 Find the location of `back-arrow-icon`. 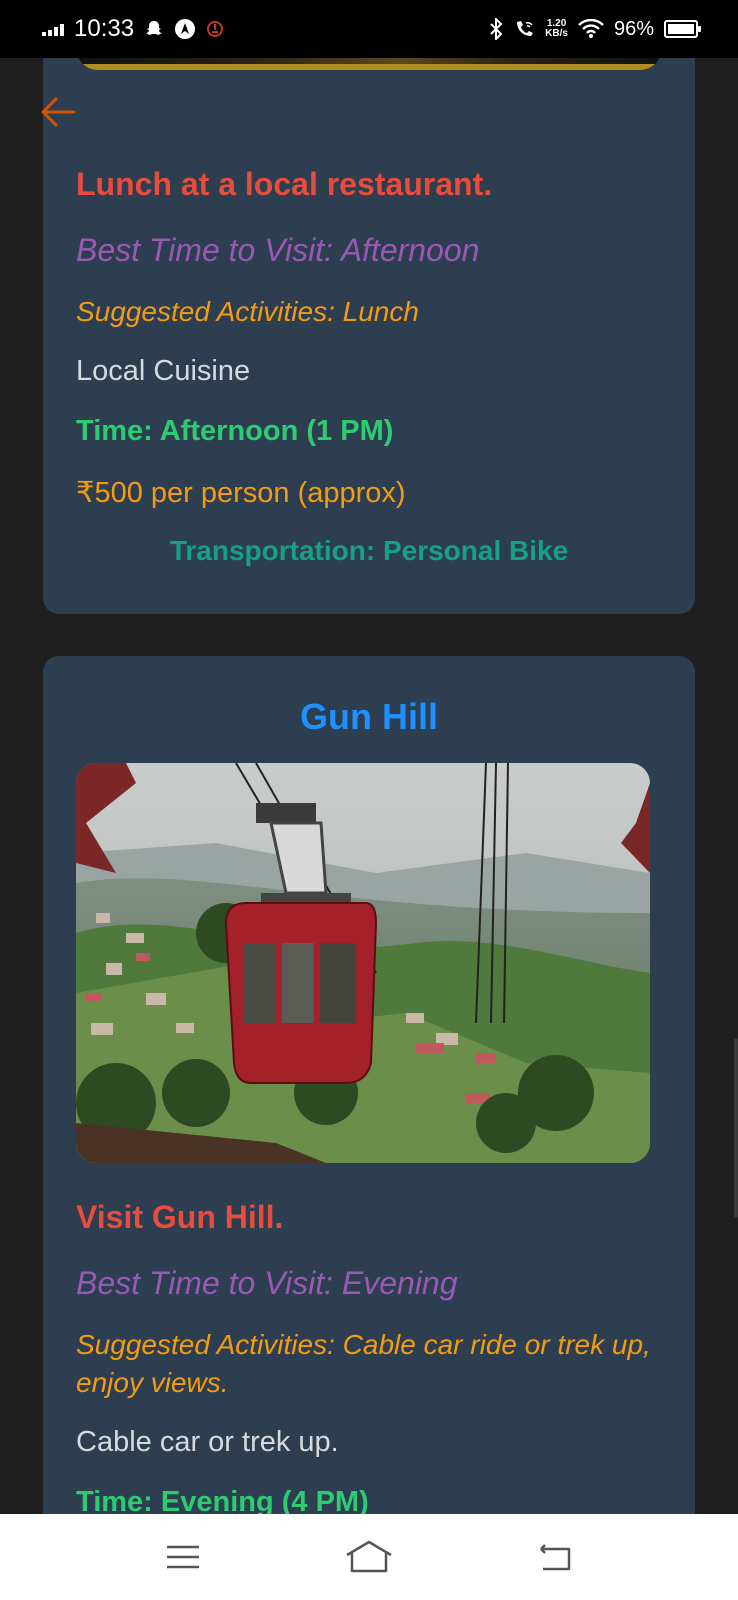

back-arrow-icon is located at coordinates (58, 112).